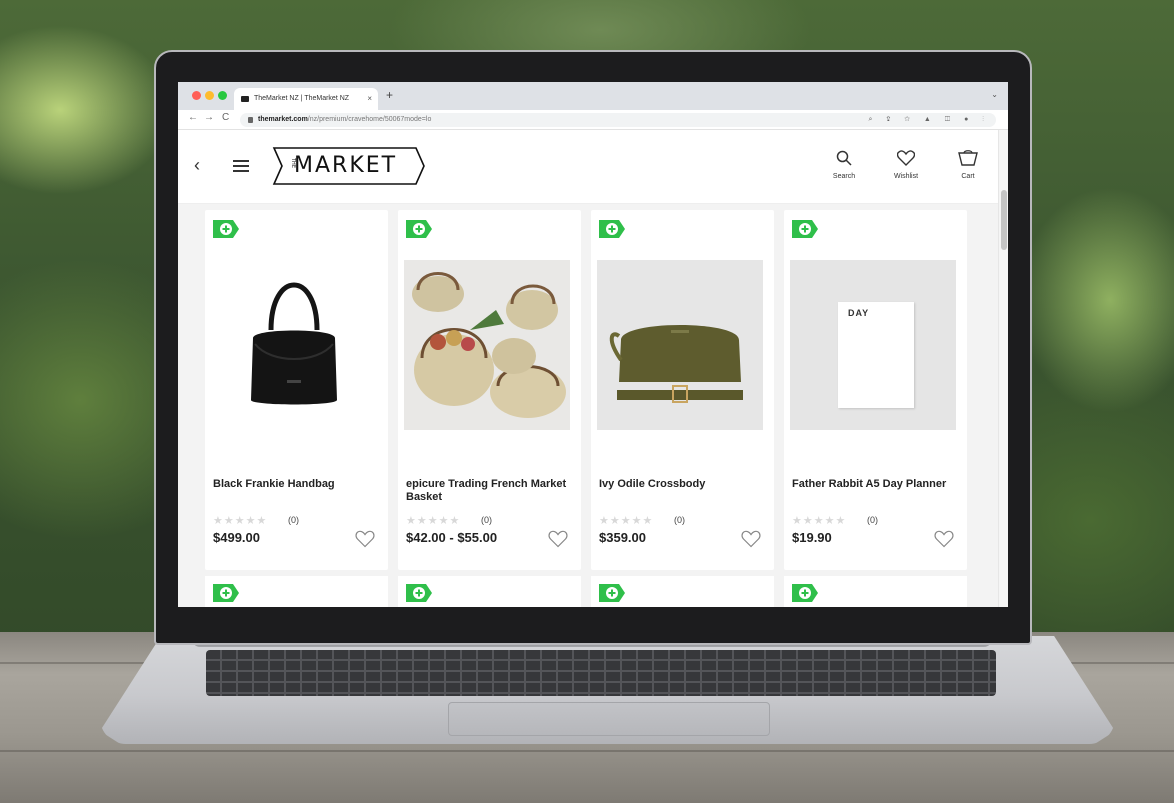  I want to click on planner-cover-text: DAY, so click(859, 313).